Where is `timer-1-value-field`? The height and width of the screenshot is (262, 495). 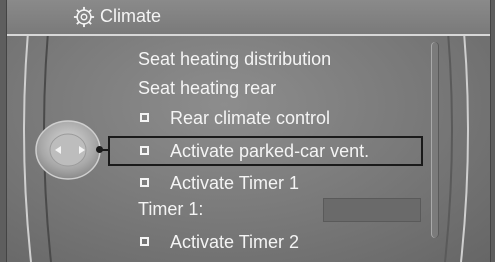
timer-1-value-field is located at coordinates (372, 210).